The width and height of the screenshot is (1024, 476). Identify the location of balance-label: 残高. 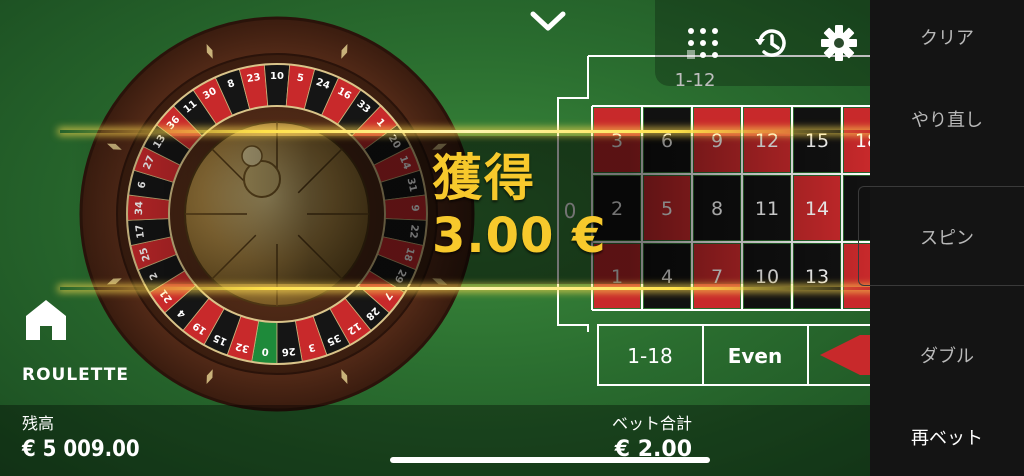
(38, 423).